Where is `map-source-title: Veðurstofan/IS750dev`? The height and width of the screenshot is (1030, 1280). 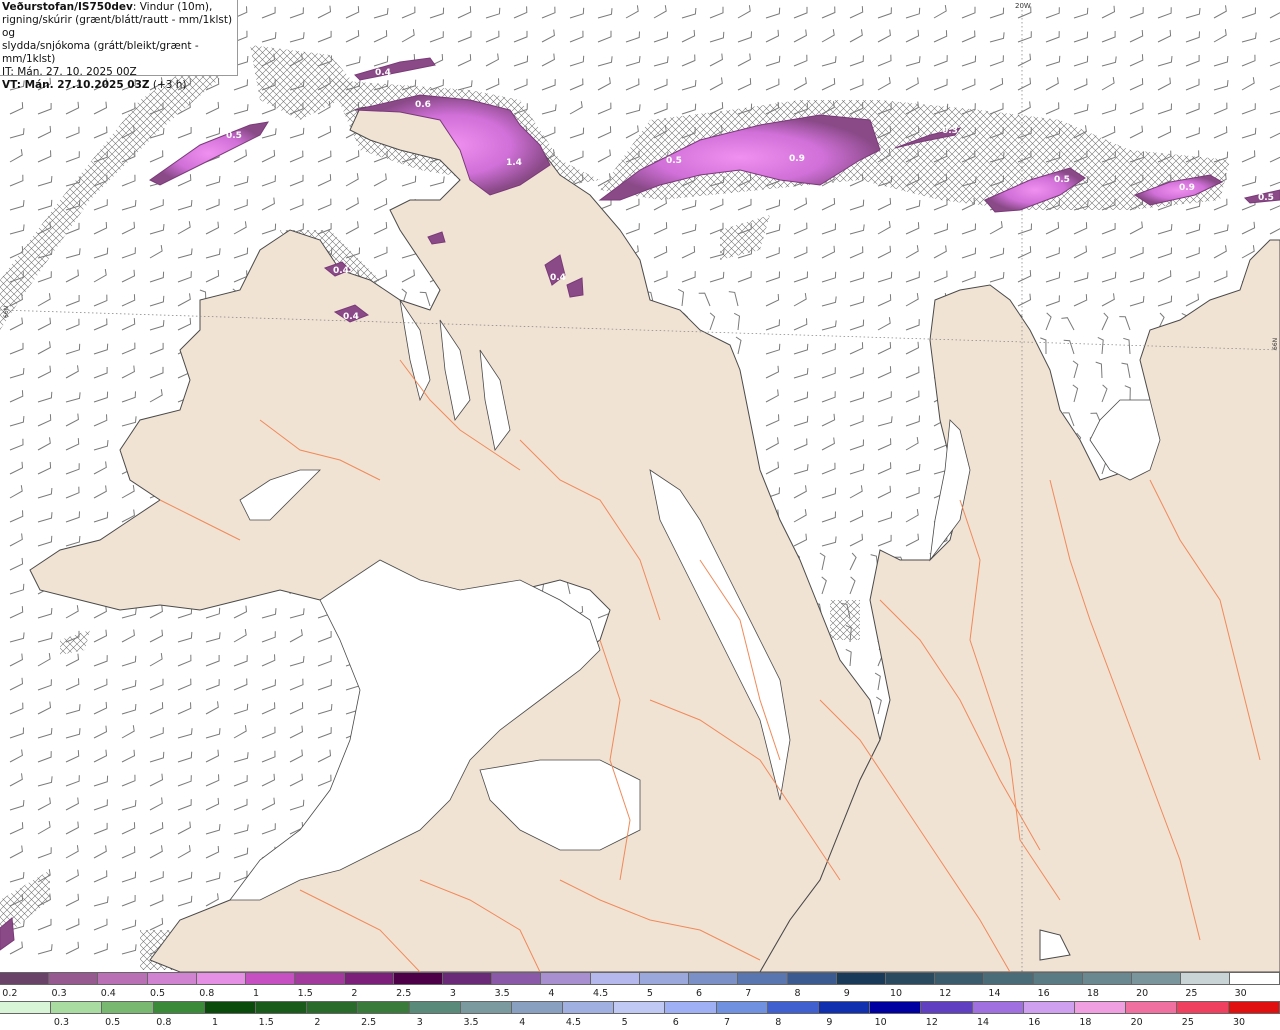
map-source-title: Veðurstofan/IS750dev is located at coordinates (67, 7).